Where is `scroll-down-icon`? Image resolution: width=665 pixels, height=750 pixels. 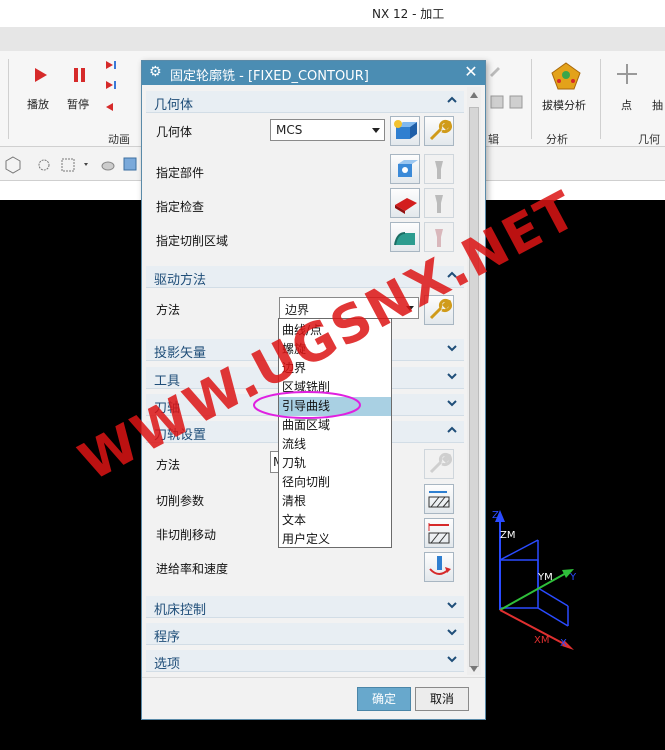 scroll-down-icon is located at coordinates (474, 669).